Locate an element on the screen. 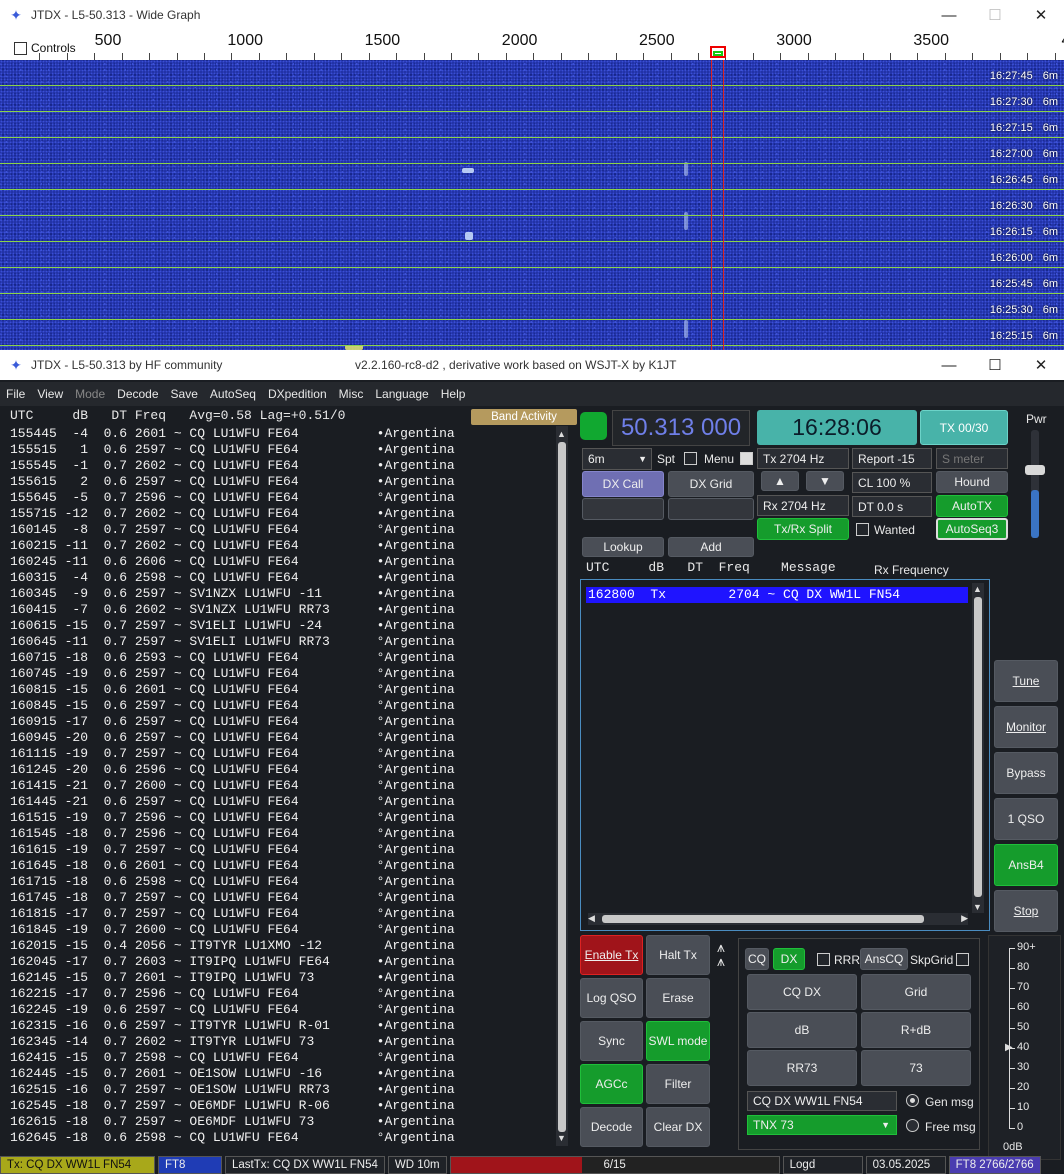 The width and height of the screenshot is (1064, 1174). menu-dxpedition: DXpedition is located at coordinates (297, 394).